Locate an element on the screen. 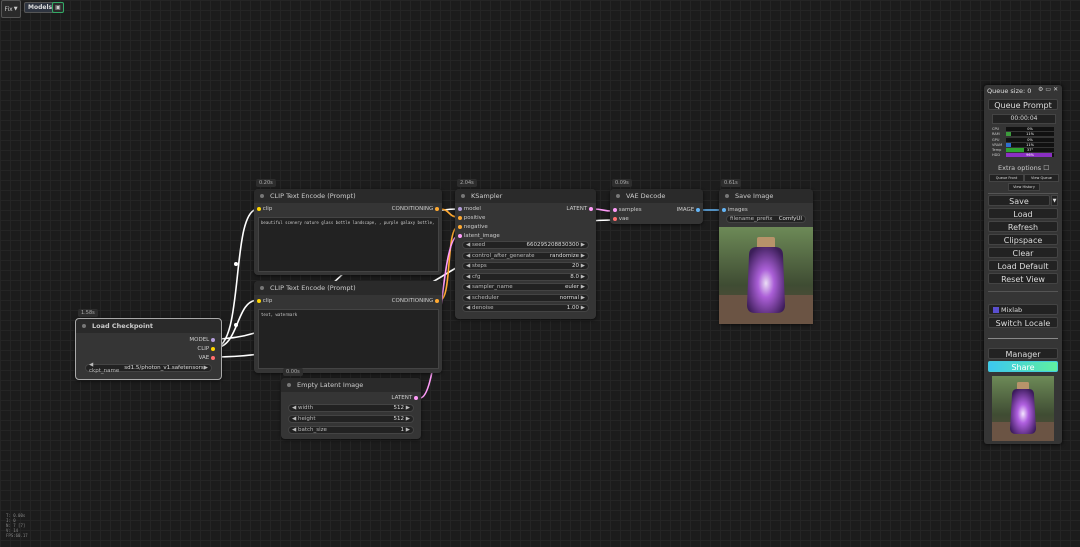 This screenshot has width=1080, height=547. view-queue-button: View Queue is located at coordinates (1041, 178).